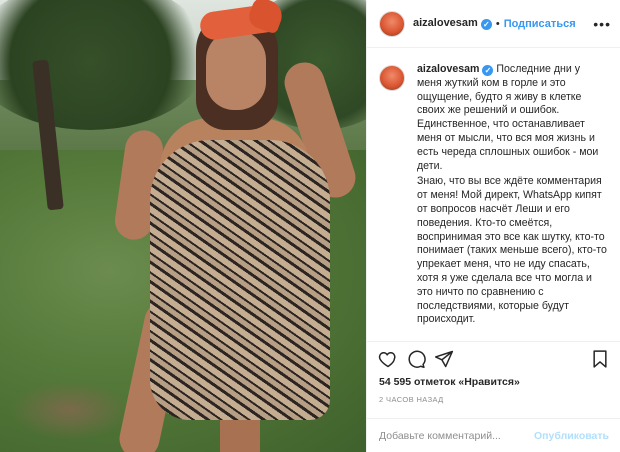 The image size is (620, 452). I want to click on comment-bar: Опубликовать, so click(493, 435).